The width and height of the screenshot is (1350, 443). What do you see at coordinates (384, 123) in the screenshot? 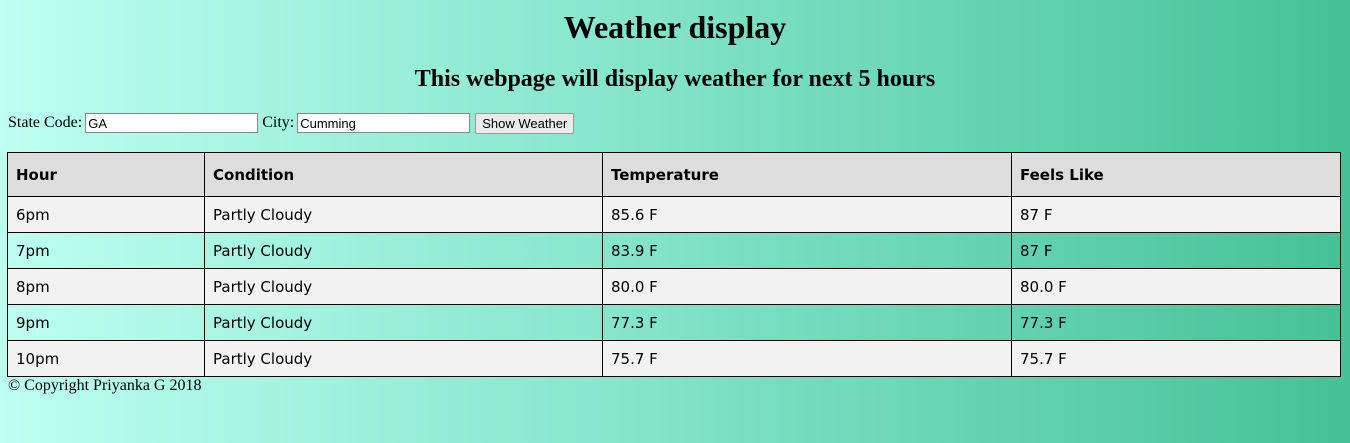
I see `city-input` at bounding box center [384, 123].